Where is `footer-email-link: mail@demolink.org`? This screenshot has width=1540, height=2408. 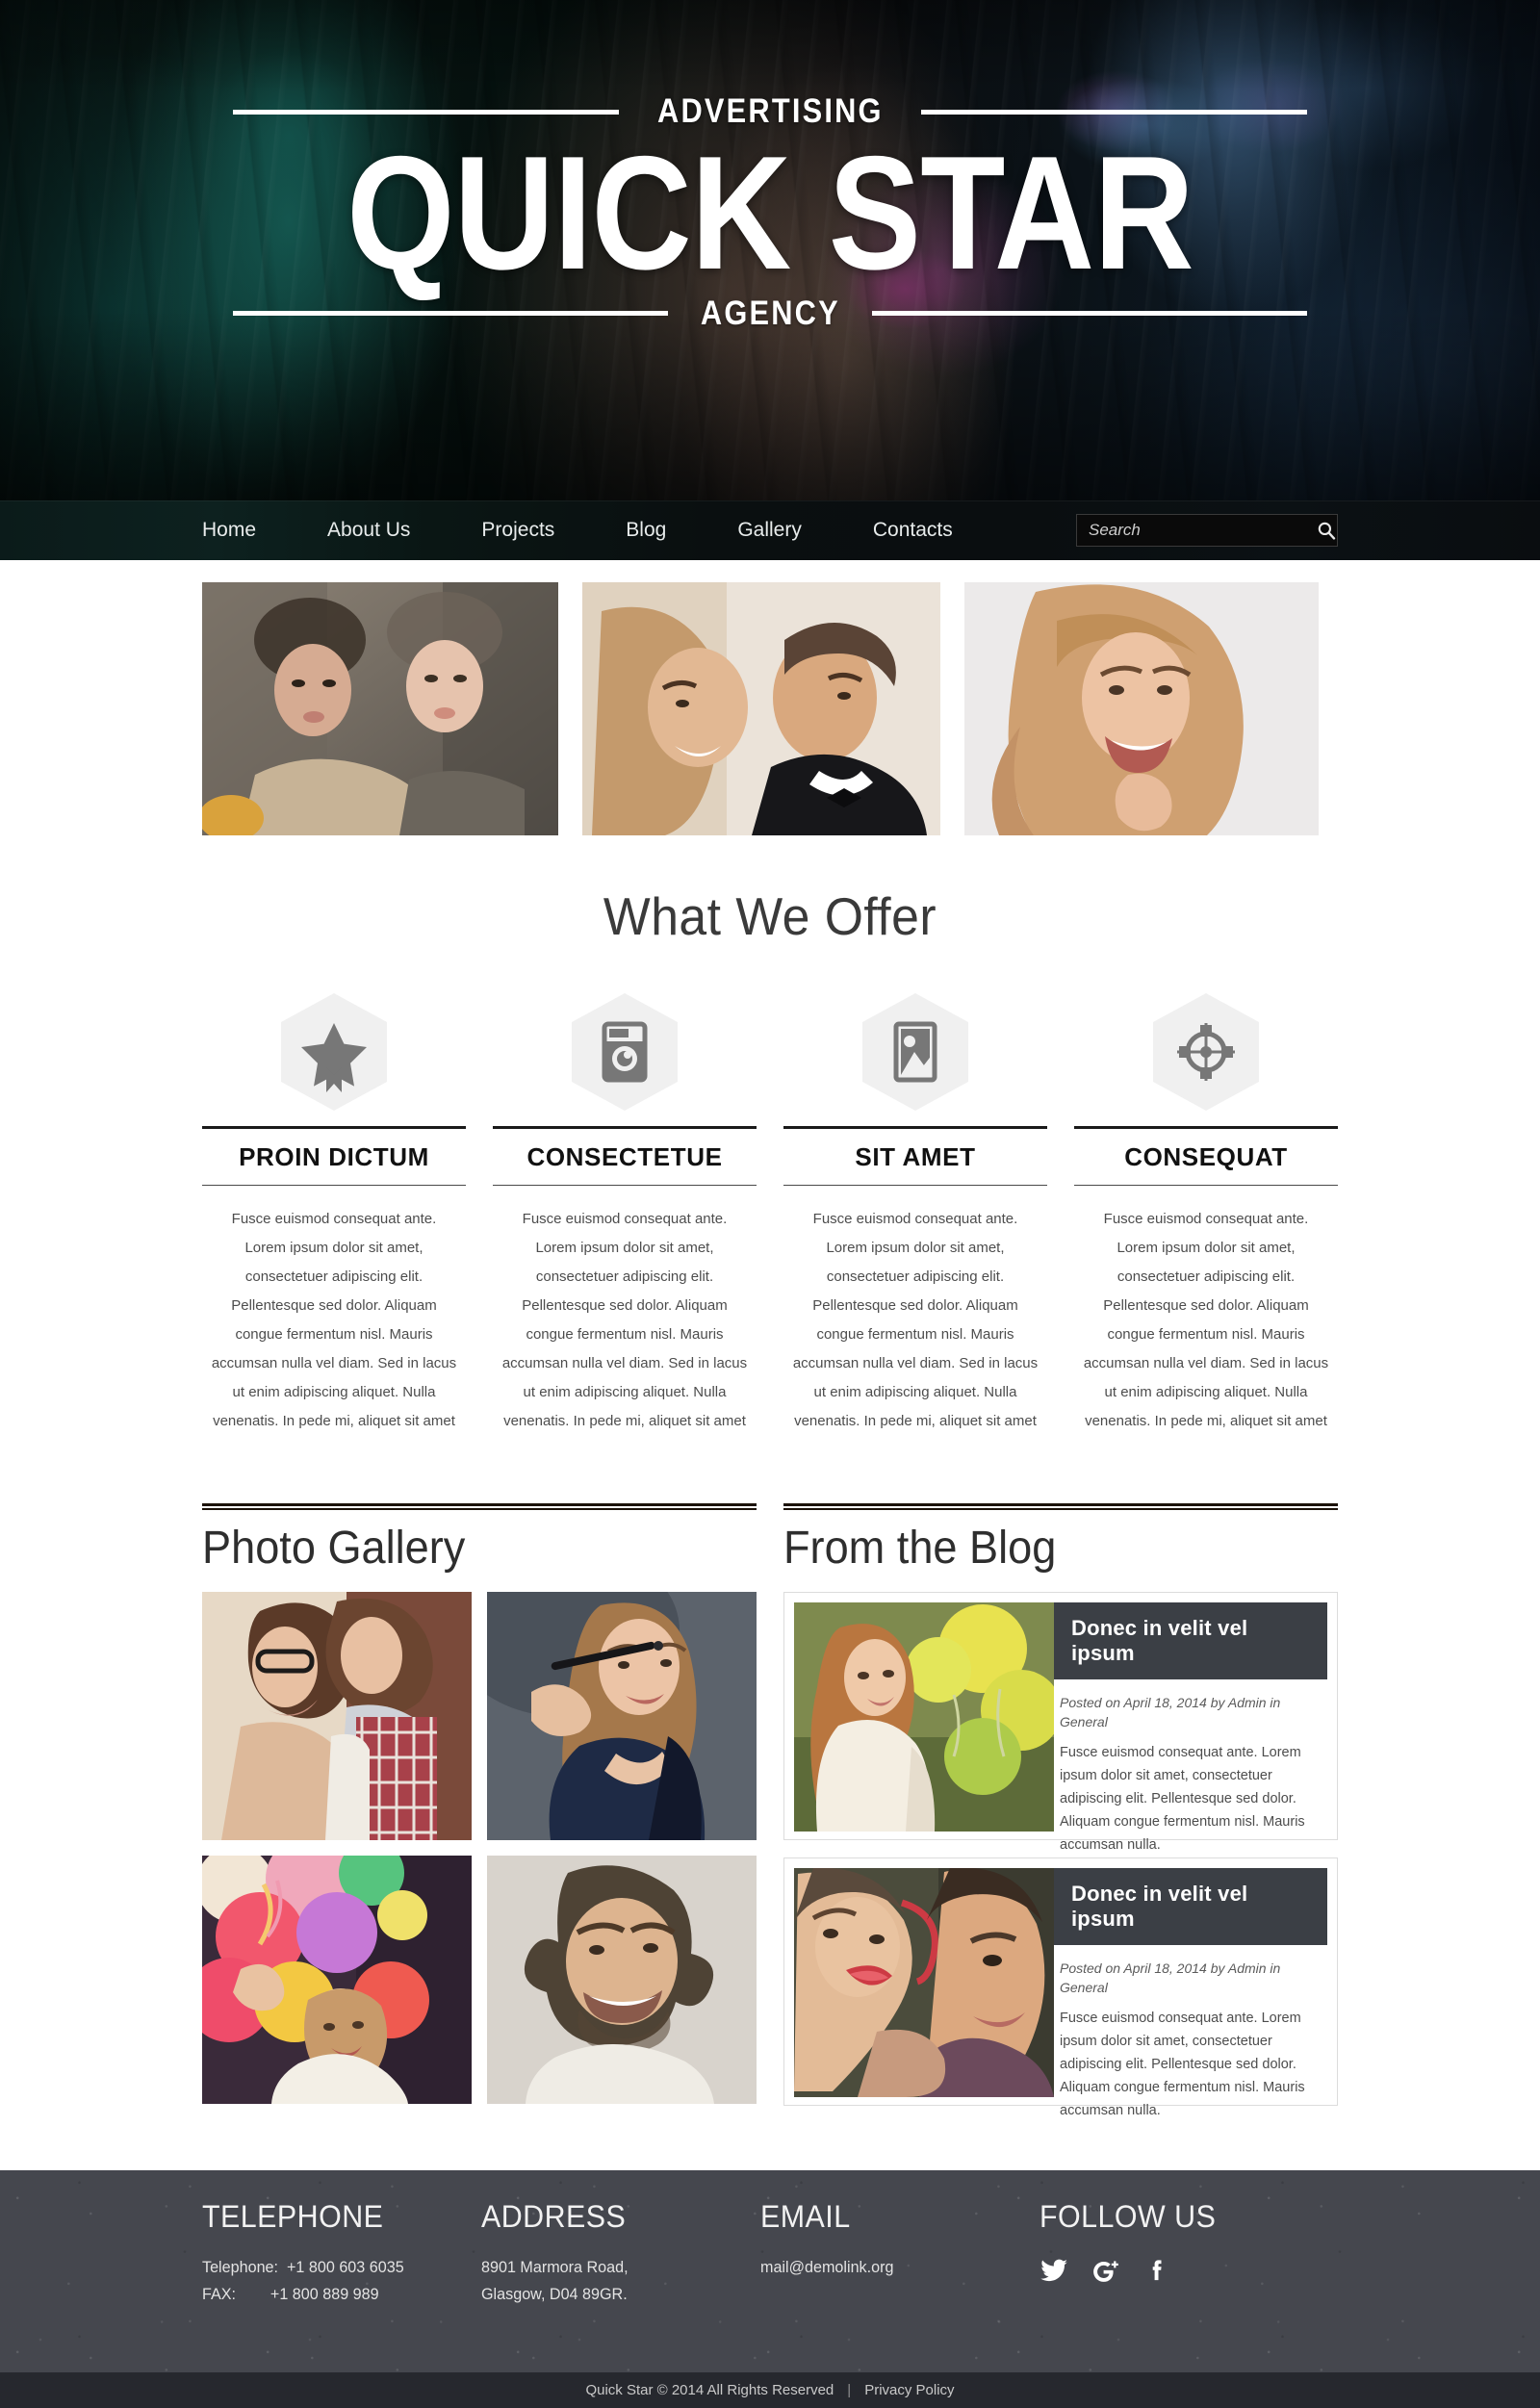 footer-email-link: mail@demolink.org is located at coordinates (893, 2267).